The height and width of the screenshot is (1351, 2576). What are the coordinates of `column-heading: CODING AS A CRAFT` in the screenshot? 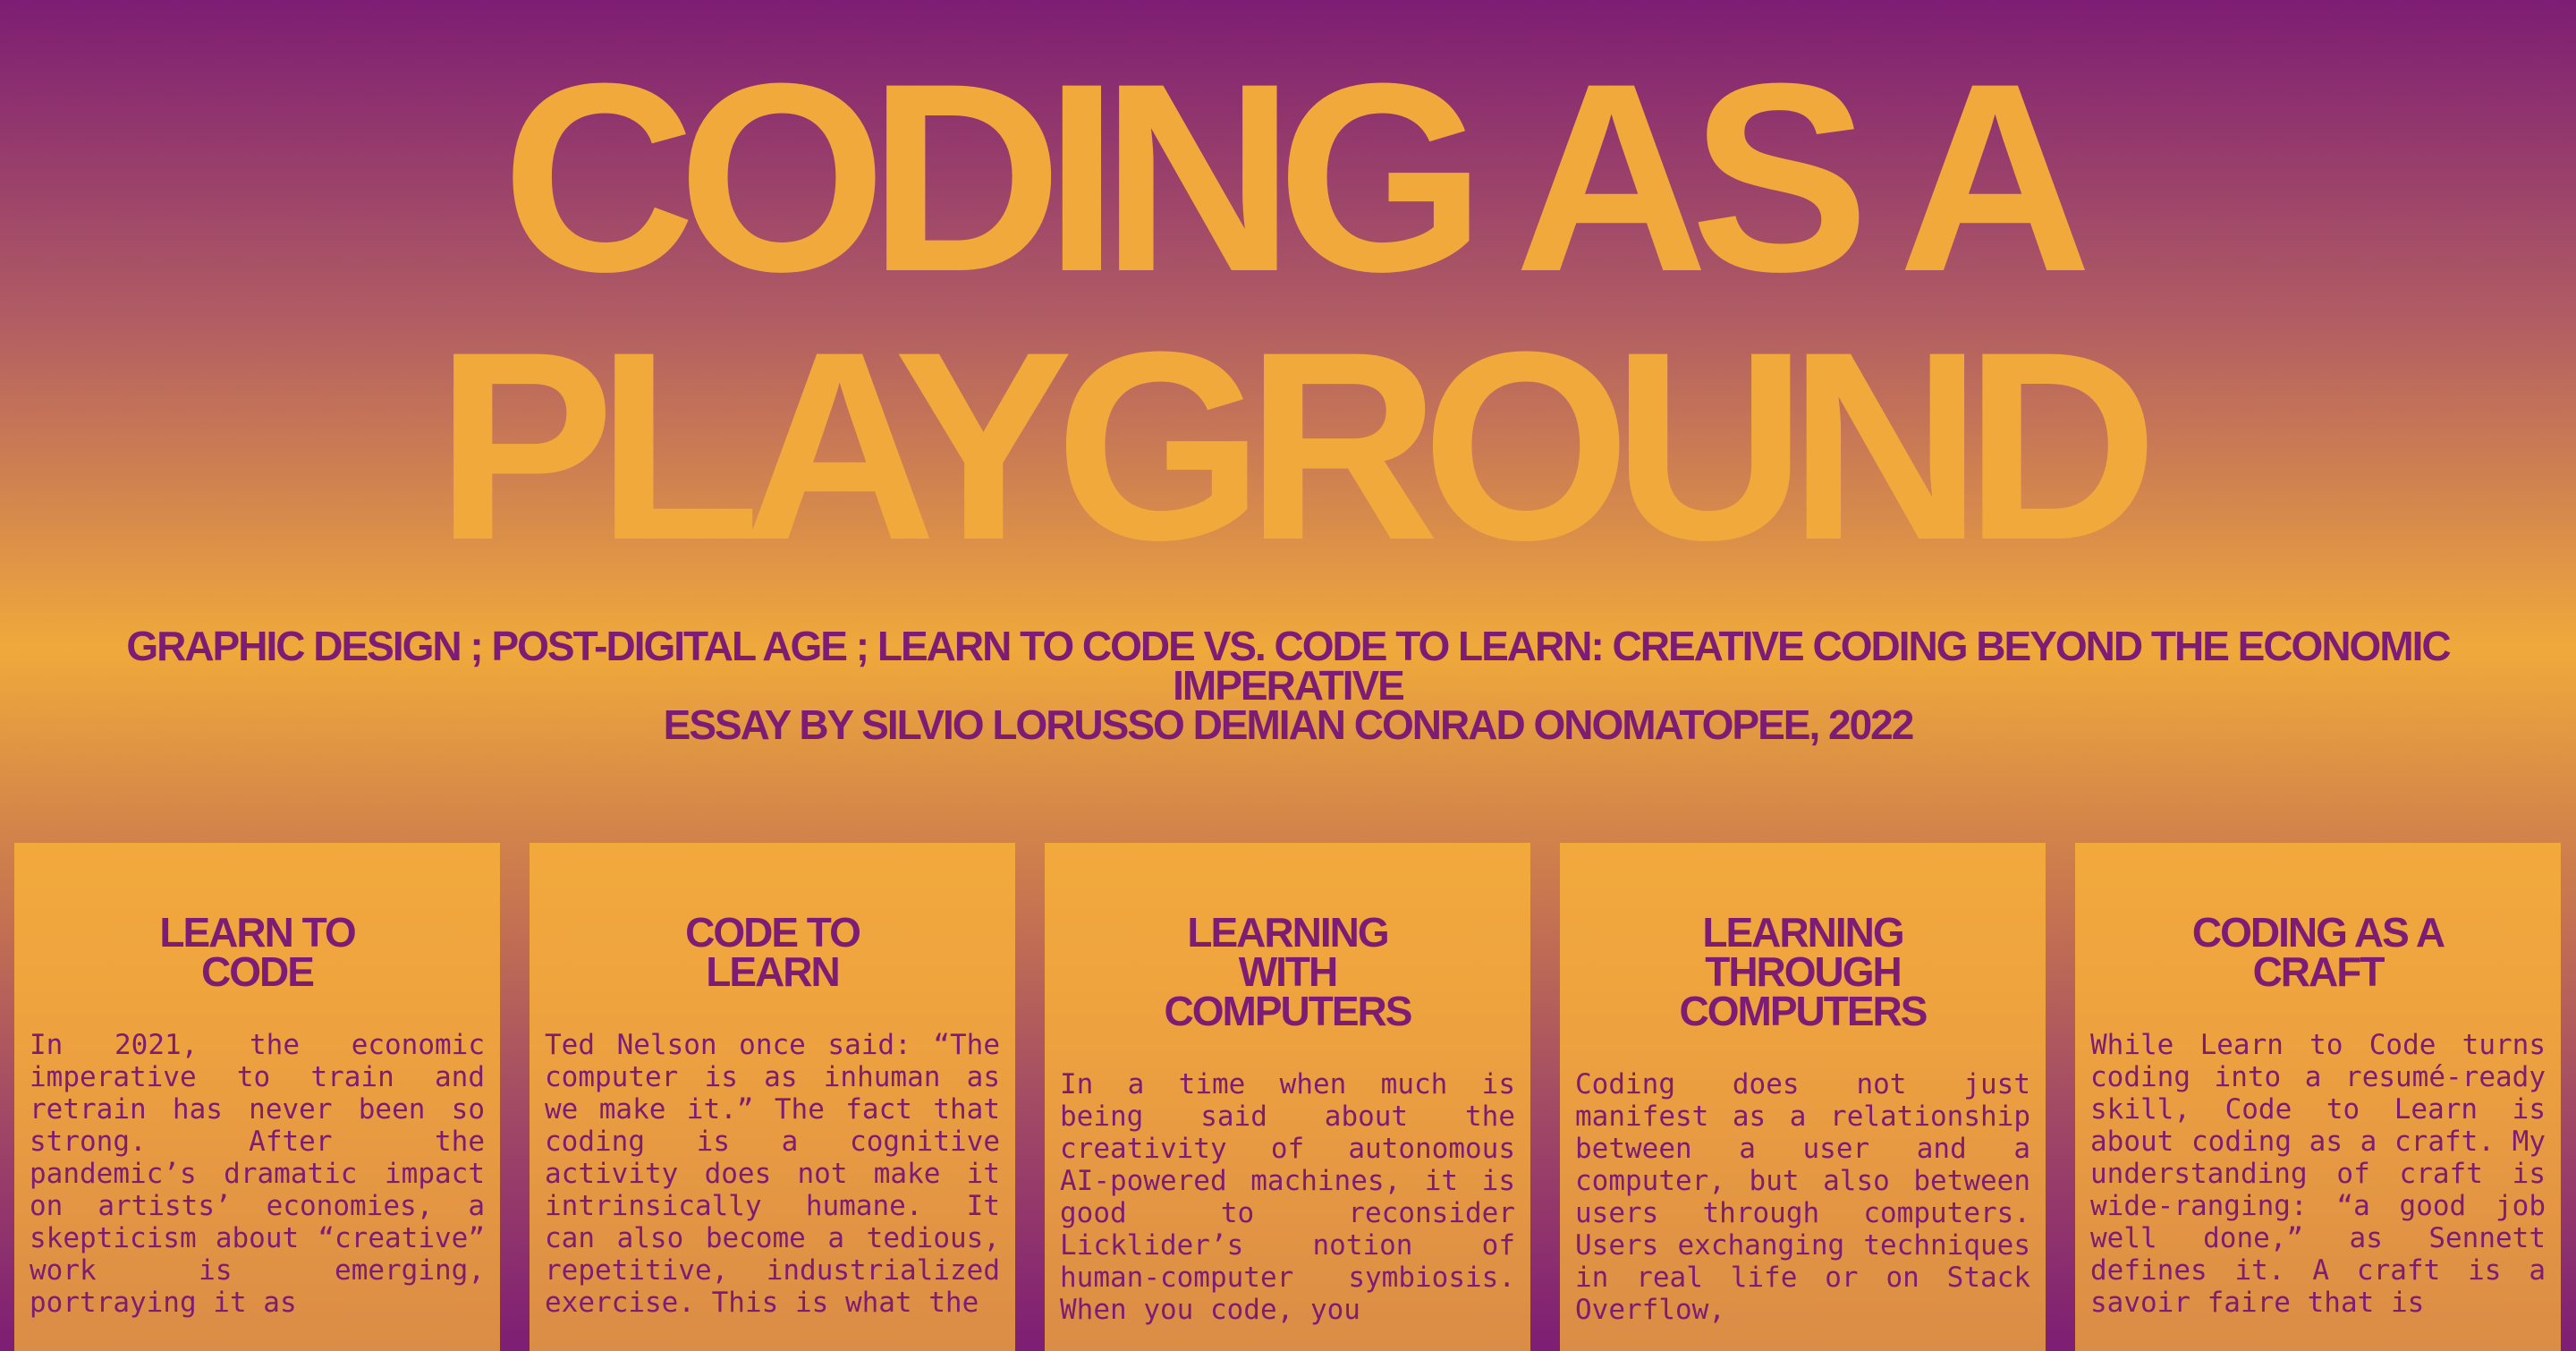 It's located at (2318, 970).